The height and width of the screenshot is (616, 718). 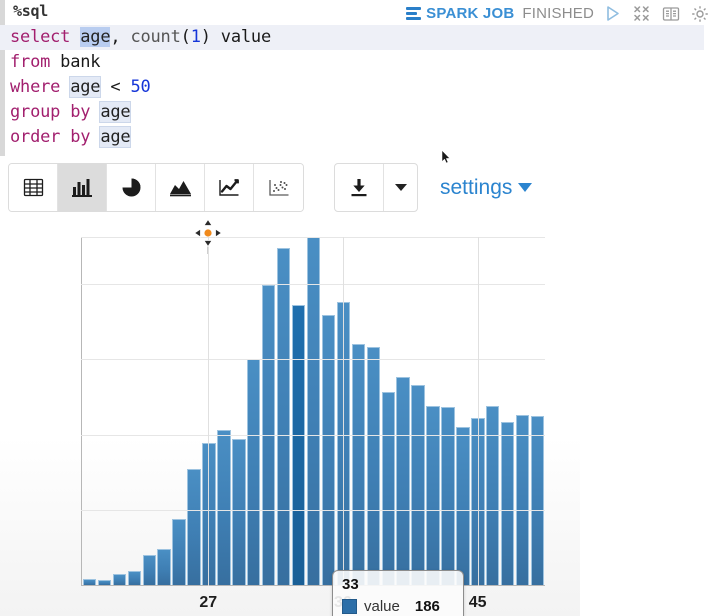 I want to click on visualization-toolbar: settings, so click(x=270, y=187).